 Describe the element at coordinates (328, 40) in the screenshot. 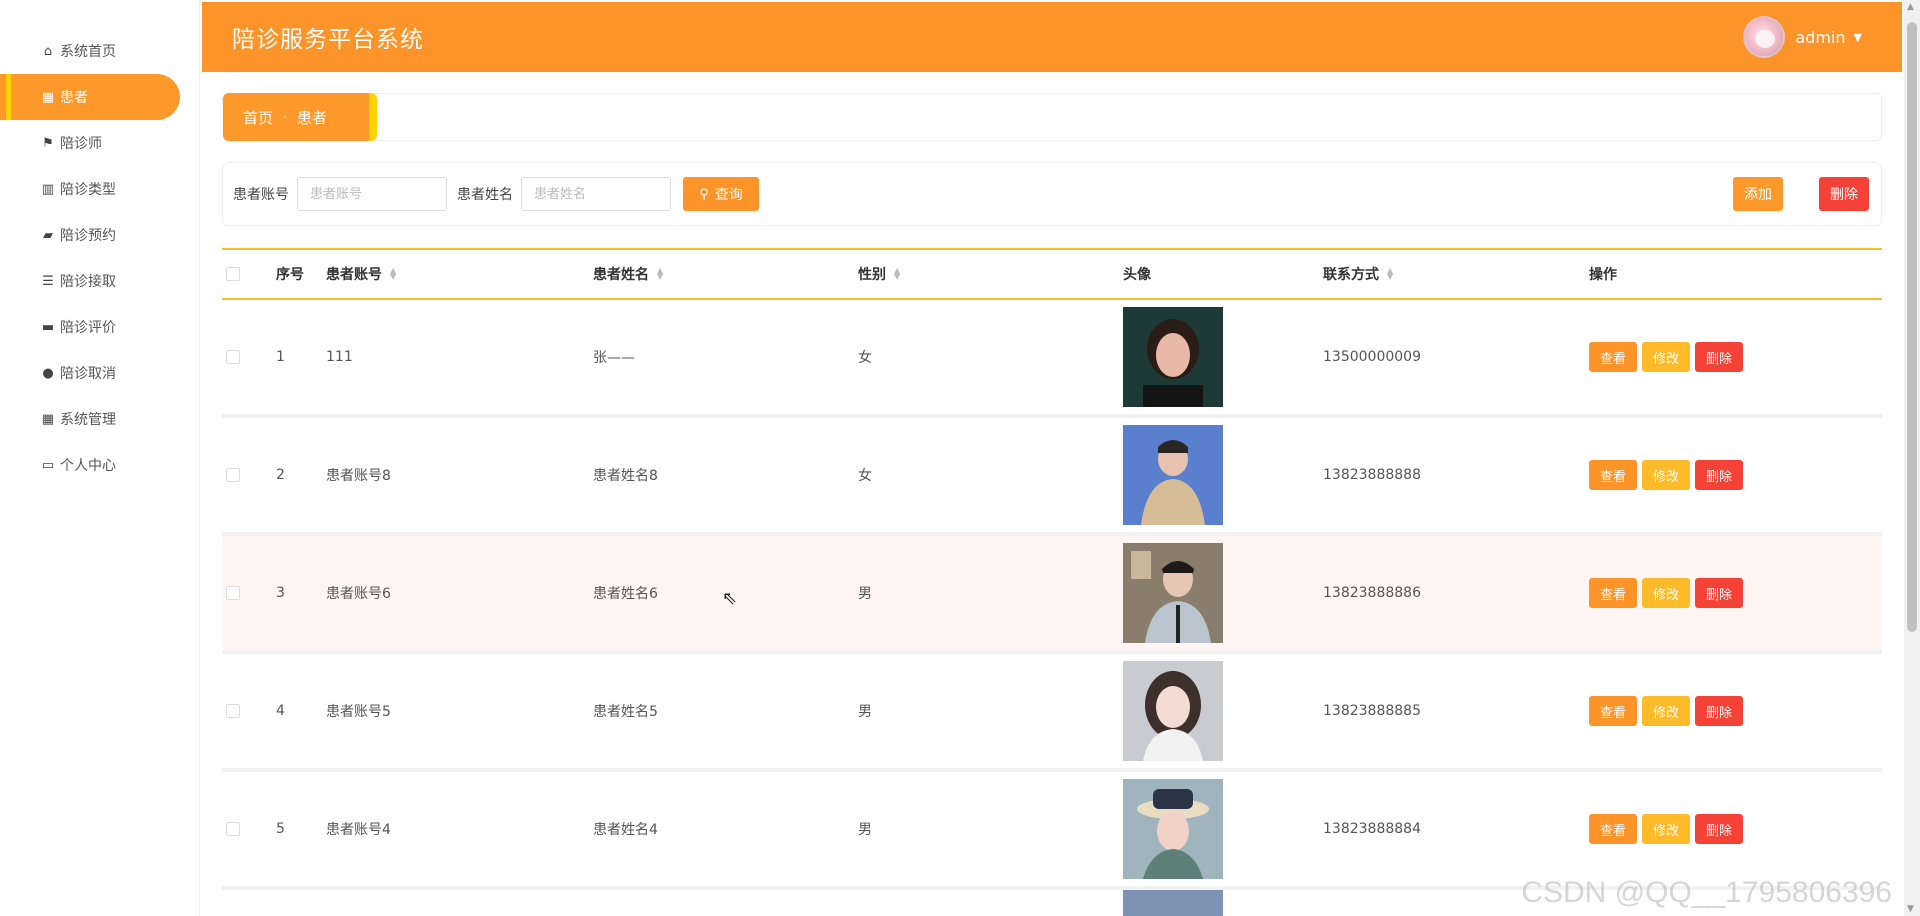

I see `app-title: 陪诊服务平台系统` at that location.